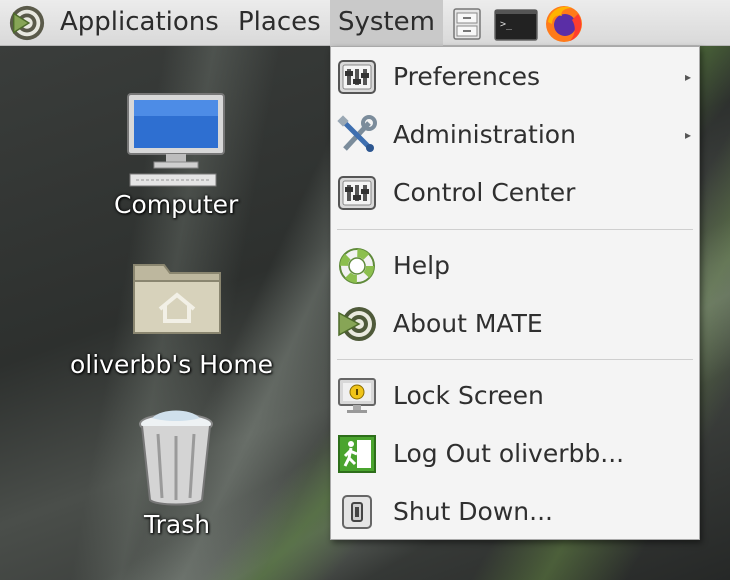 The height and width of the screenshot is (580, 730). Describe the element at coordinates (357, 133) in the screenshot. I see `administration-icon` at that location.